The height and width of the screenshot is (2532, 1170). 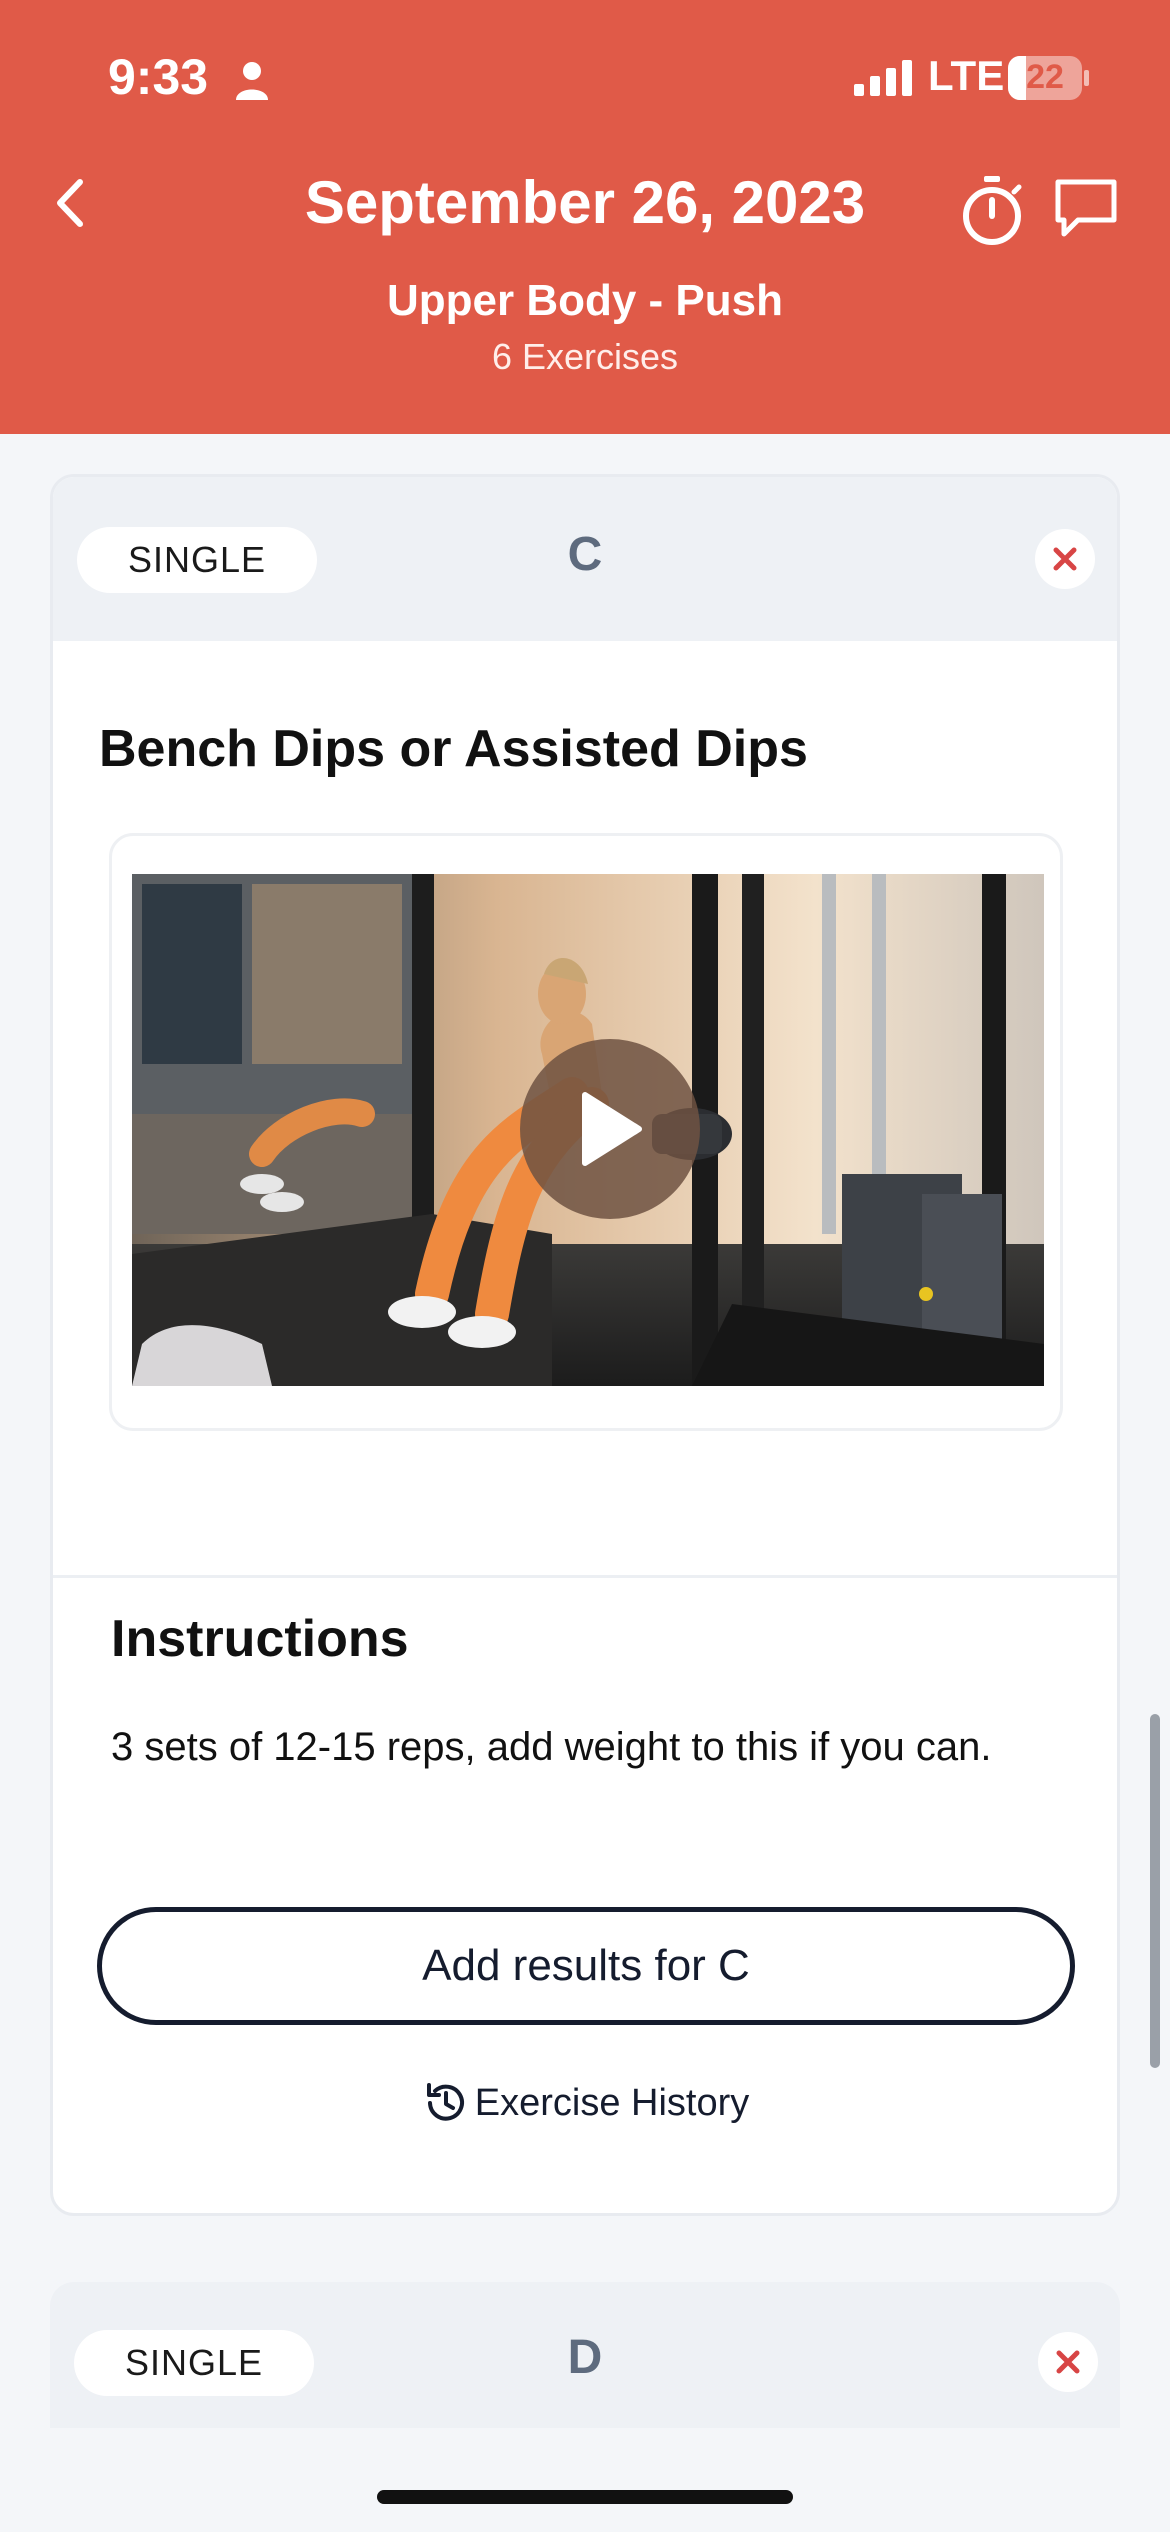 I want to click on workout-name: Upper Body - Push, so click(x=585, y=300).